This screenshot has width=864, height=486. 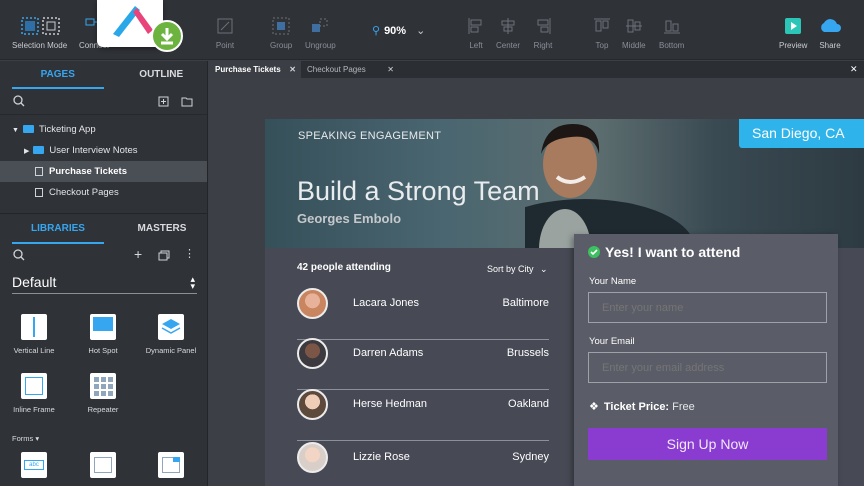 I want to click on doc-tab-checkout-pages: Checkout Pages ✕, so click(x=350, y=69).